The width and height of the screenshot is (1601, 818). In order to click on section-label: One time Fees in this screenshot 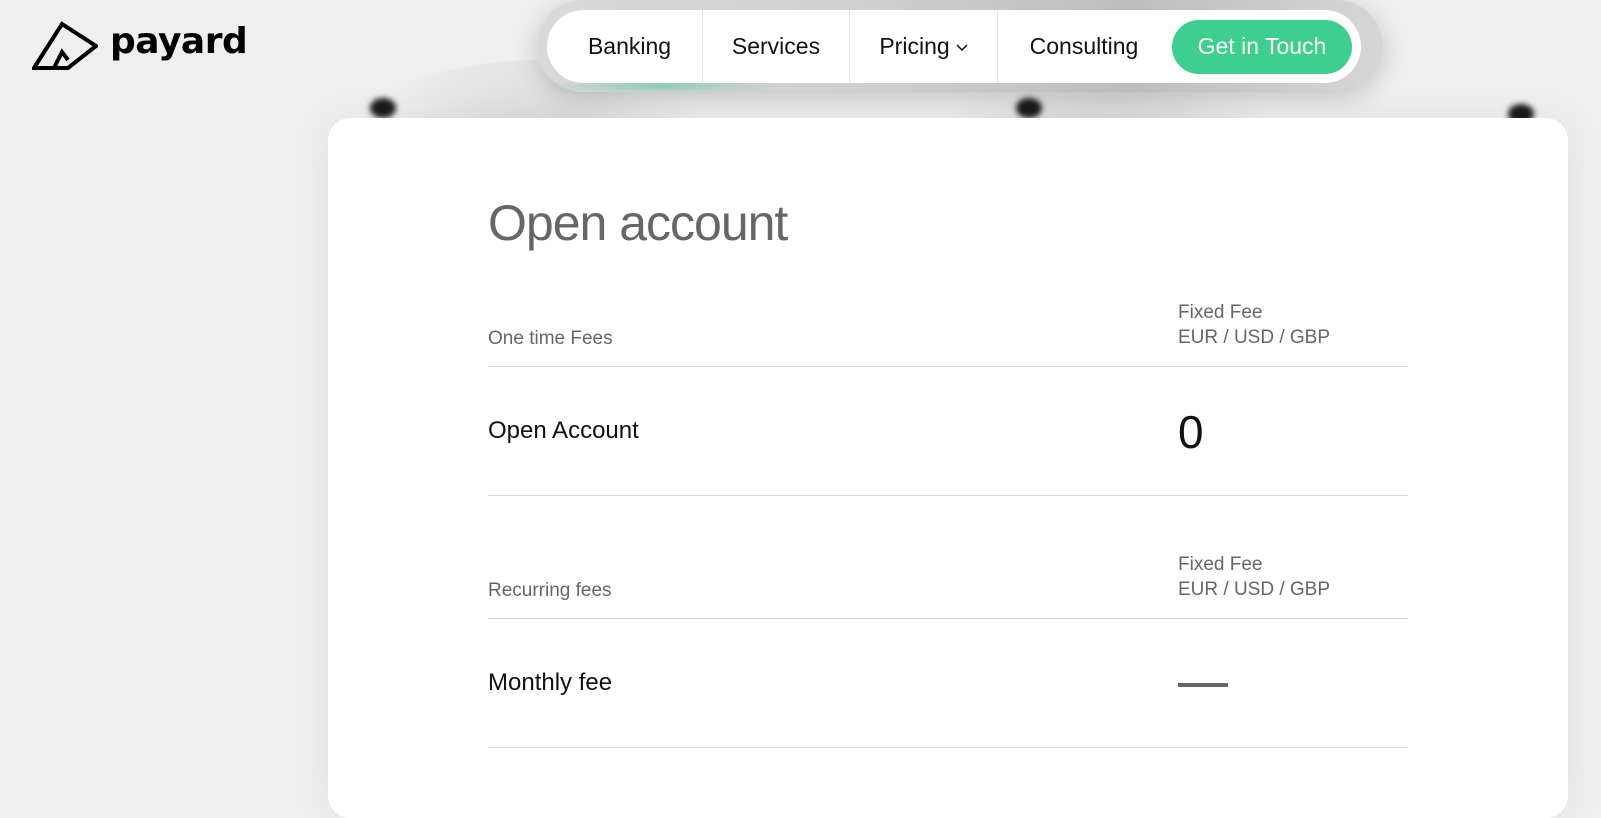, I will do `click(550, 338)`.